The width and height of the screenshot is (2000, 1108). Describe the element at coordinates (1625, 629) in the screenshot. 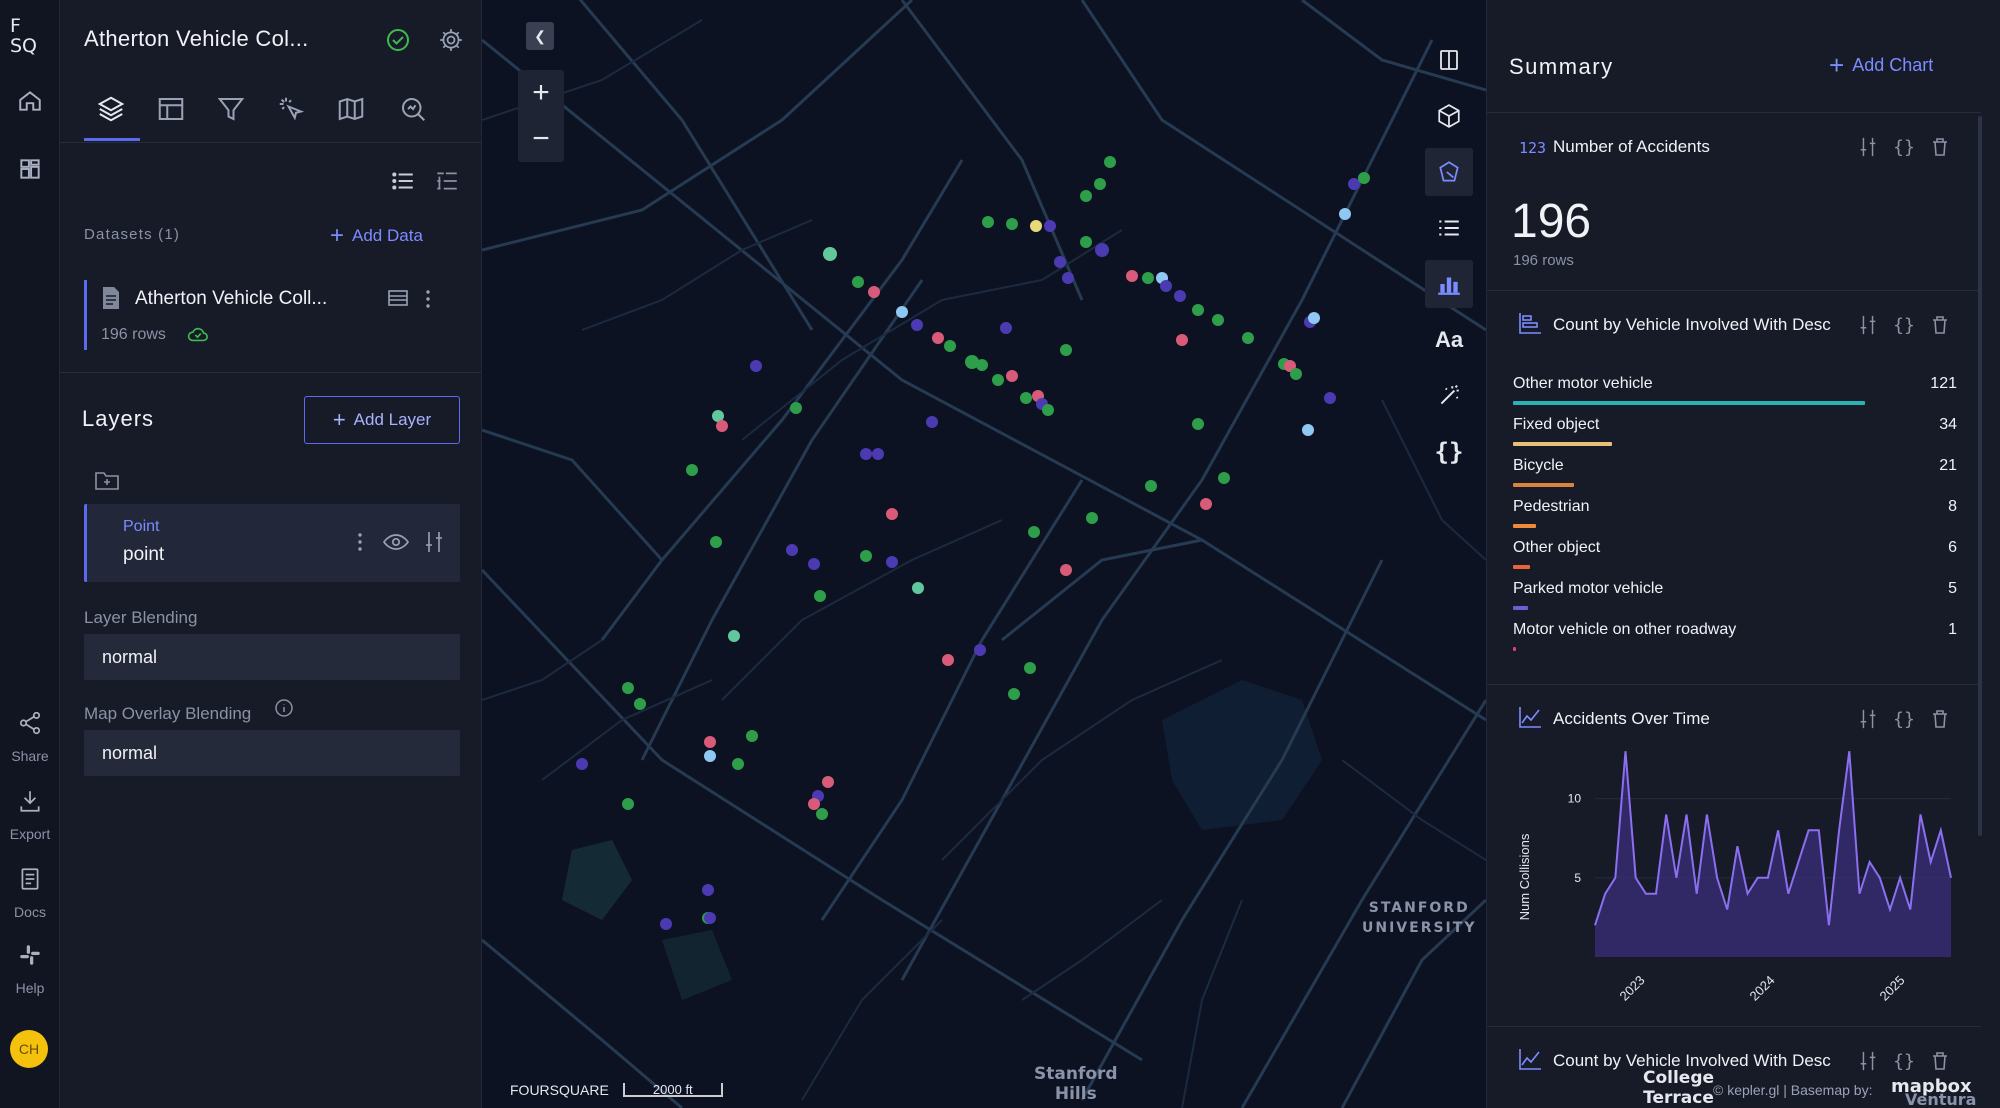

I see `bar-label: Motor vehicle on other roadway` at that location.